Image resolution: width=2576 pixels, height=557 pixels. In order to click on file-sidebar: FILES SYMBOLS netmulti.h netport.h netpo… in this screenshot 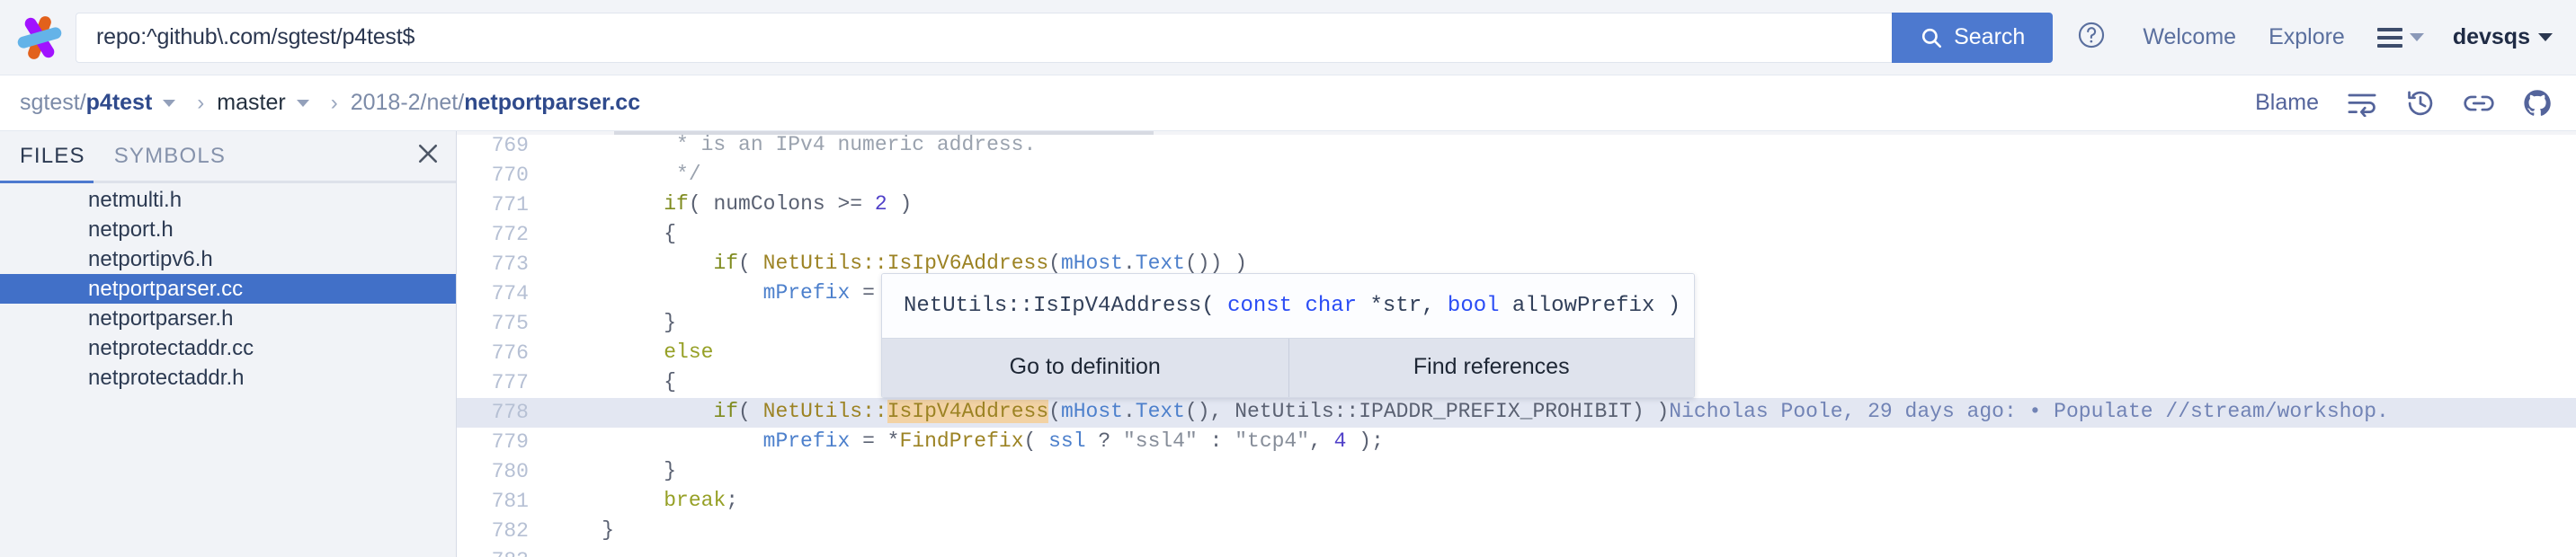, I will do `click(229, 344)`.